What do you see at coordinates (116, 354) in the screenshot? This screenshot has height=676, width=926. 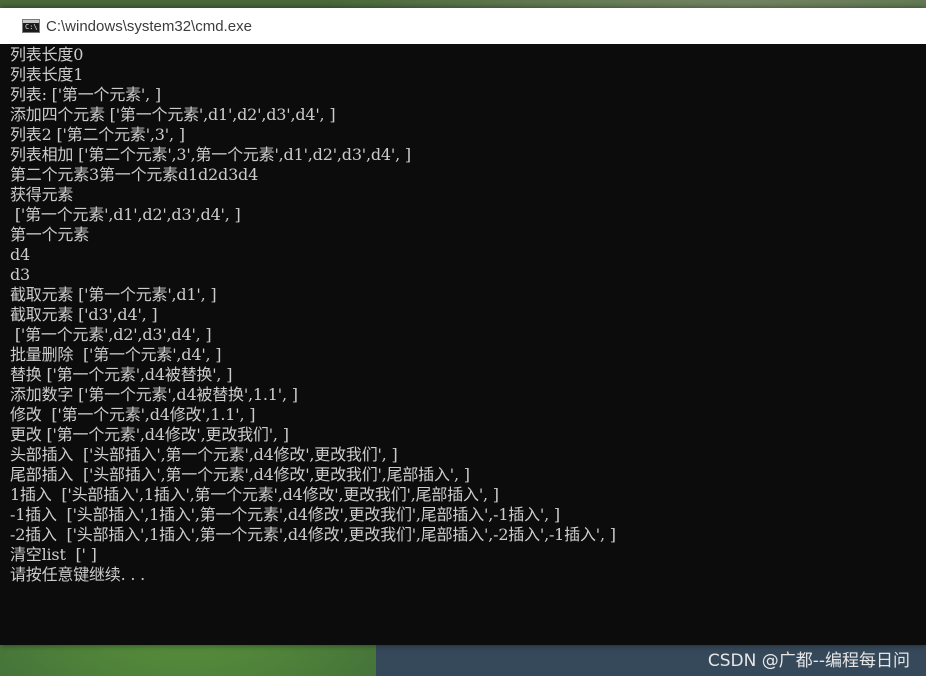 I see `console-line: 批量删除 ['第一个元素',d4', ]` at bounding box center [116, 354].